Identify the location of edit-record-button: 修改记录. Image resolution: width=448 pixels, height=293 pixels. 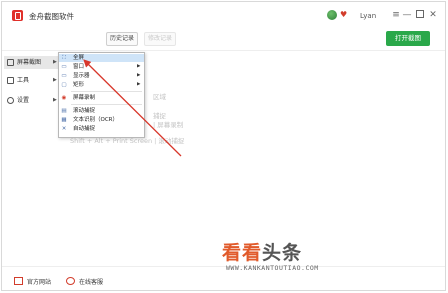
(160, 39).